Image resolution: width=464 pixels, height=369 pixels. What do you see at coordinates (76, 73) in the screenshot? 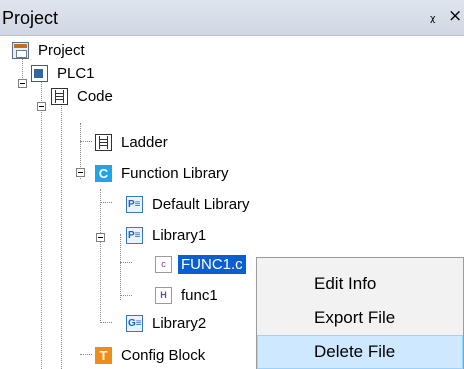
I see `tree-item-label: PLC1` at bounding box center [76, 73].